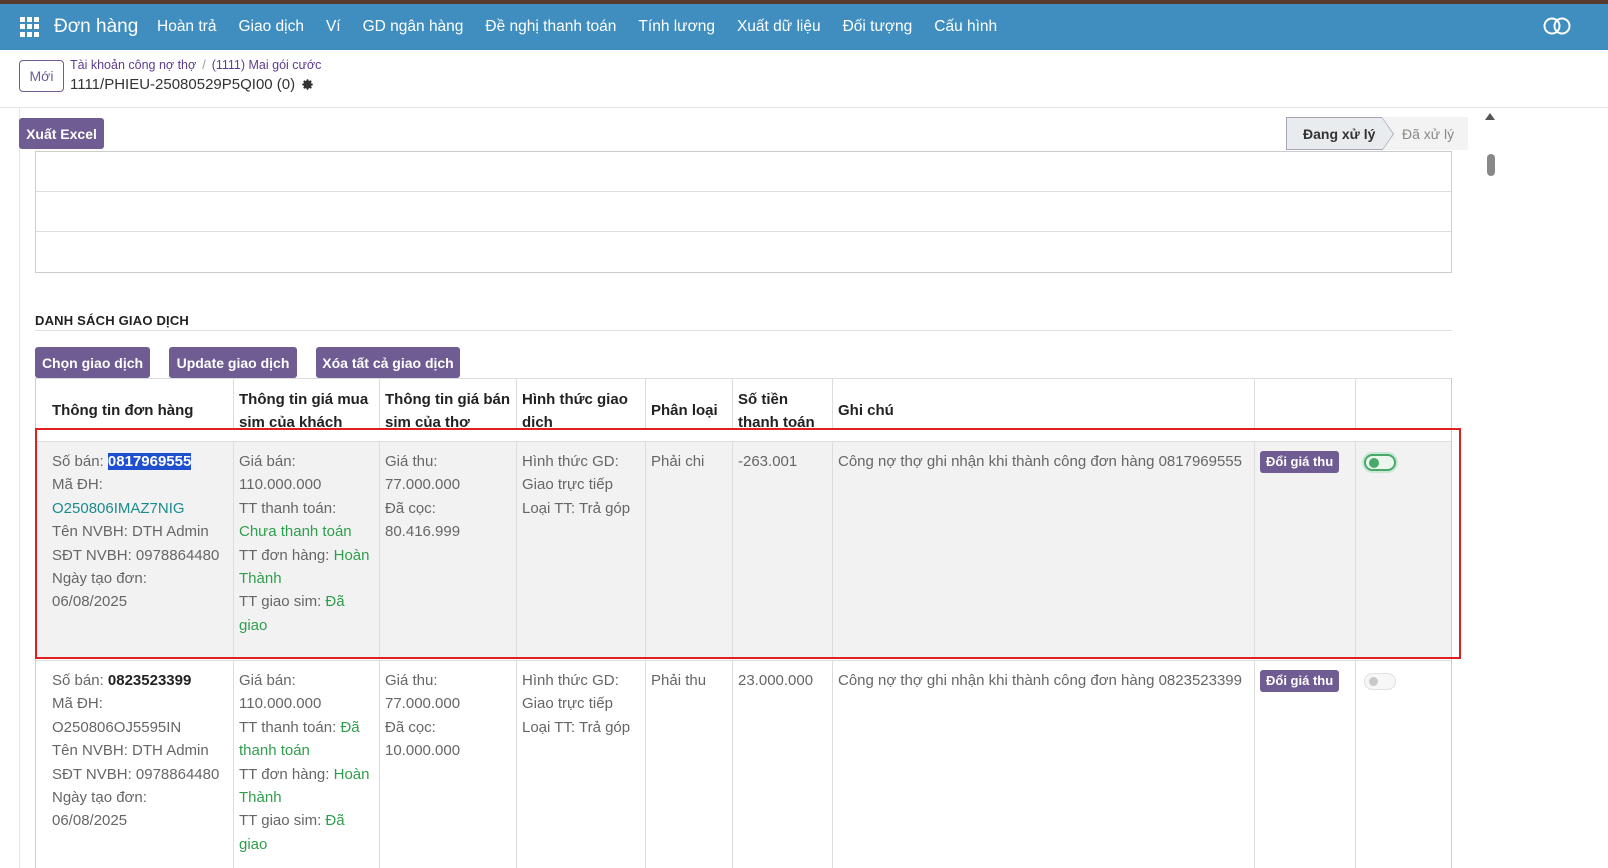 This screenshot has height=868, width=1608. Describe the element at coordinates (1340, 134) in the screenshot. I see `status-processing: Đang xử lý` at that location.